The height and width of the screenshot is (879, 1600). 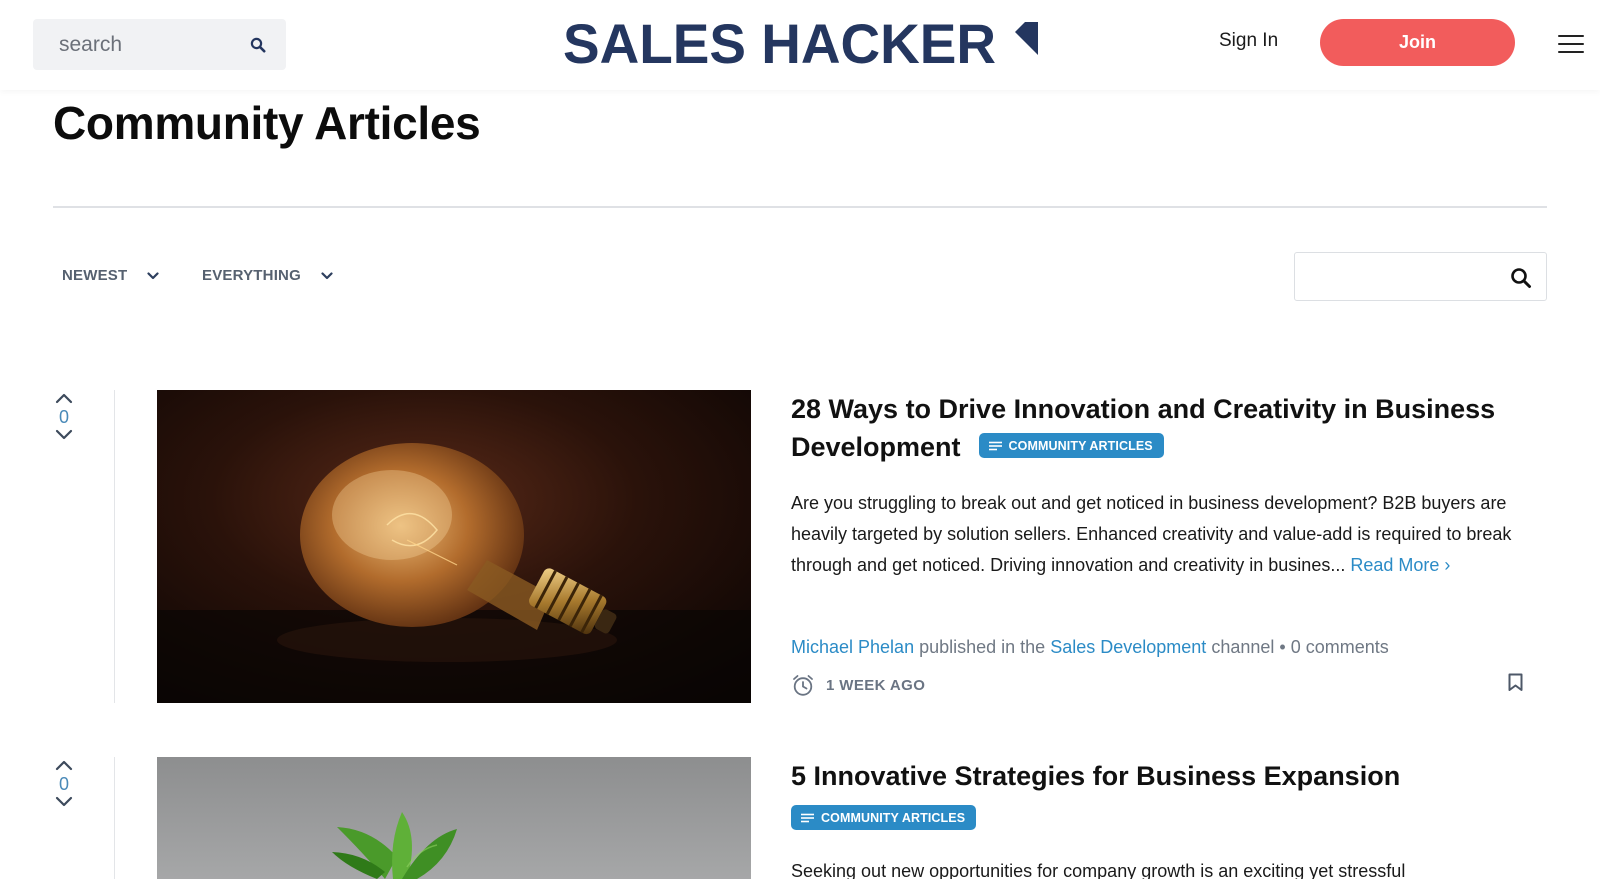 What do you see at coordinates (454, 546) in the screenshot?
I see `lightbulb-image` at bounding box center [454, 546].